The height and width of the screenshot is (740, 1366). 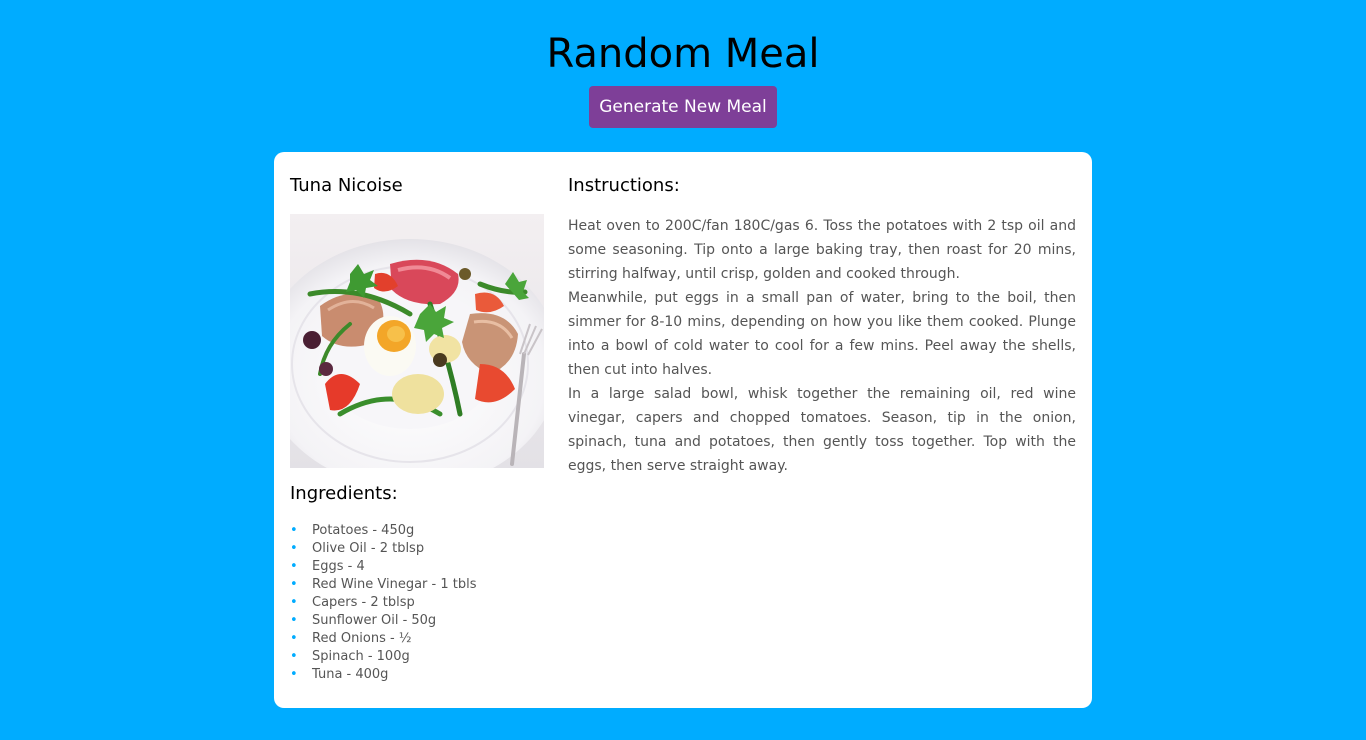 What do you see at coordinates (350, 674) in the screenshot?
I see `ingredient-label: Tuna - 400g` at bounding box center [350, 674].